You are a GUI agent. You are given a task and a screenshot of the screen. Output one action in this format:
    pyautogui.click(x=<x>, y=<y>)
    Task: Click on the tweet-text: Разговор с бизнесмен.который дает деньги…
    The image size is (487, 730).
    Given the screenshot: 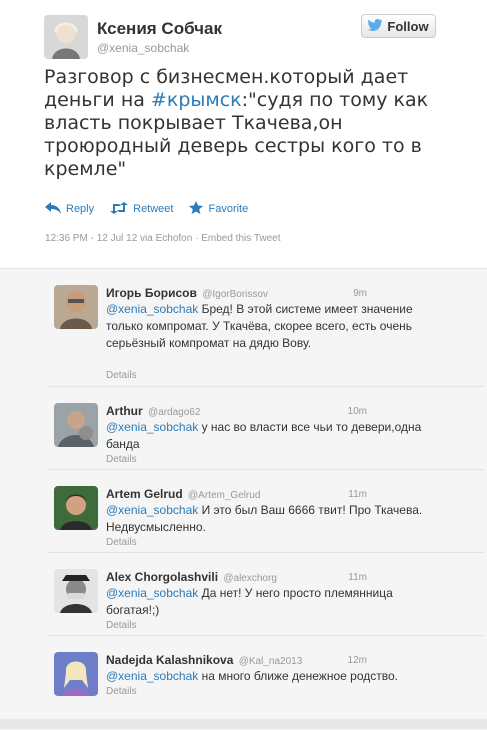 What is the action you would take?
    pyautogui.click(x=249, y=123)
    